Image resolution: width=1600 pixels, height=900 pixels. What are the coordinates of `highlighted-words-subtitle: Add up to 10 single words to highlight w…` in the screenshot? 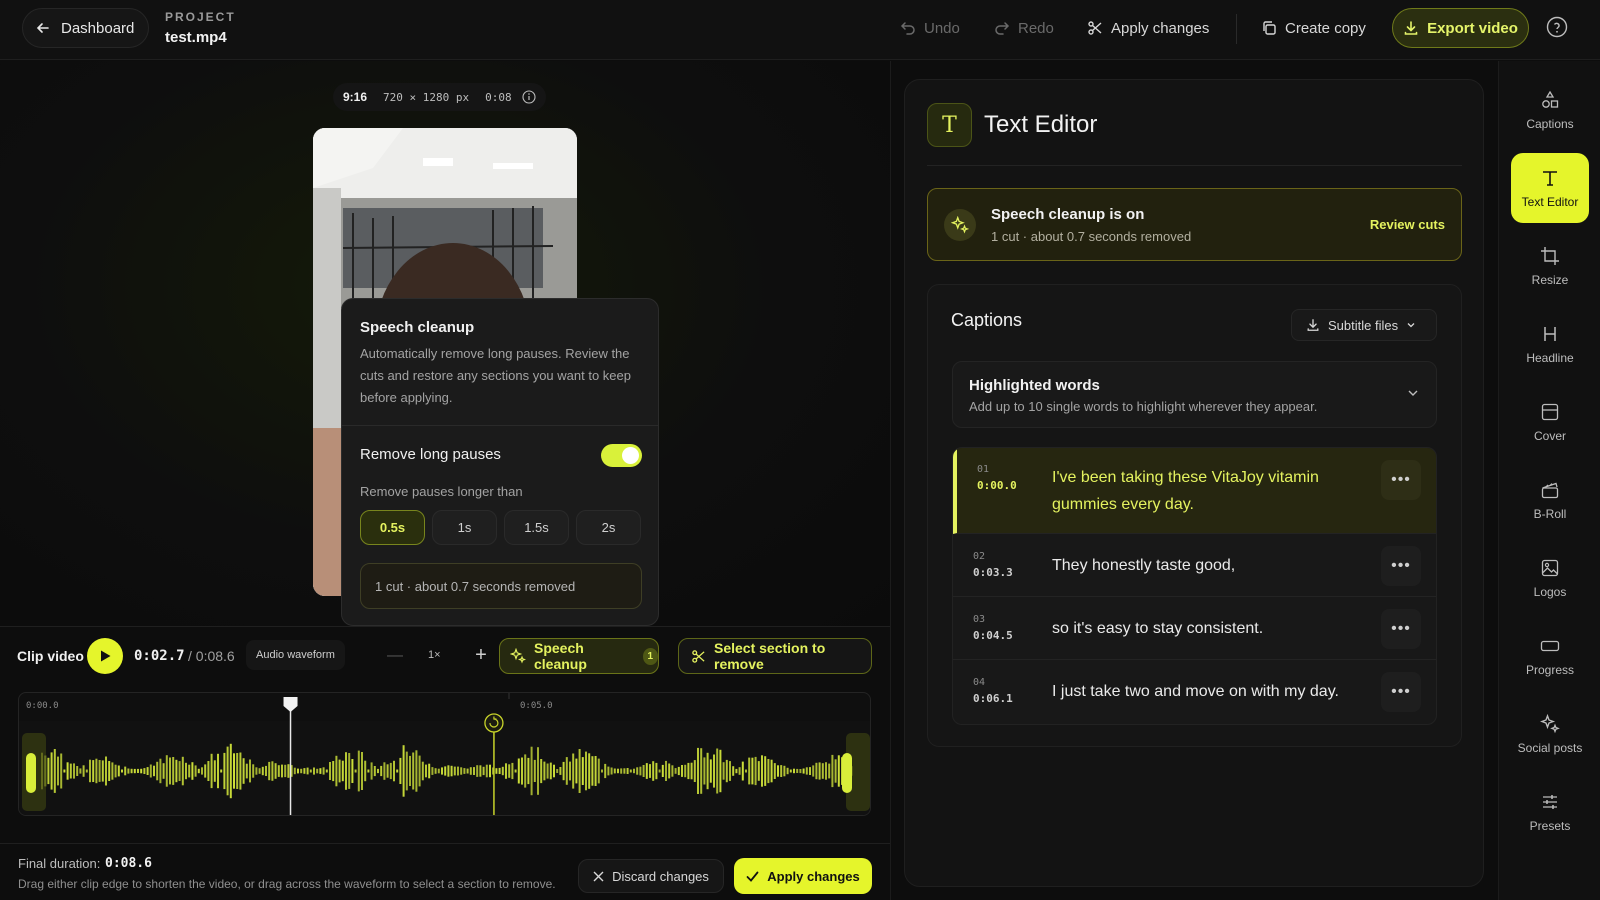 It's located at (1143, 406).